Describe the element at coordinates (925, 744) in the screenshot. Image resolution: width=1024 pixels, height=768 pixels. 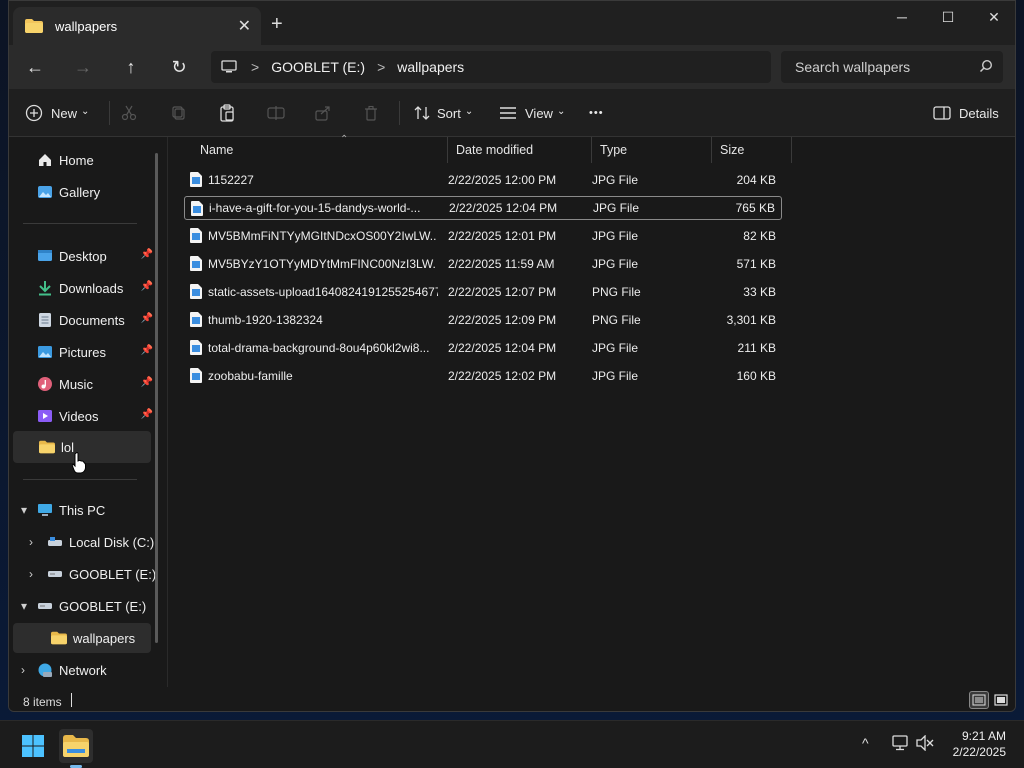
I see `volume-muted-icon` at that location.